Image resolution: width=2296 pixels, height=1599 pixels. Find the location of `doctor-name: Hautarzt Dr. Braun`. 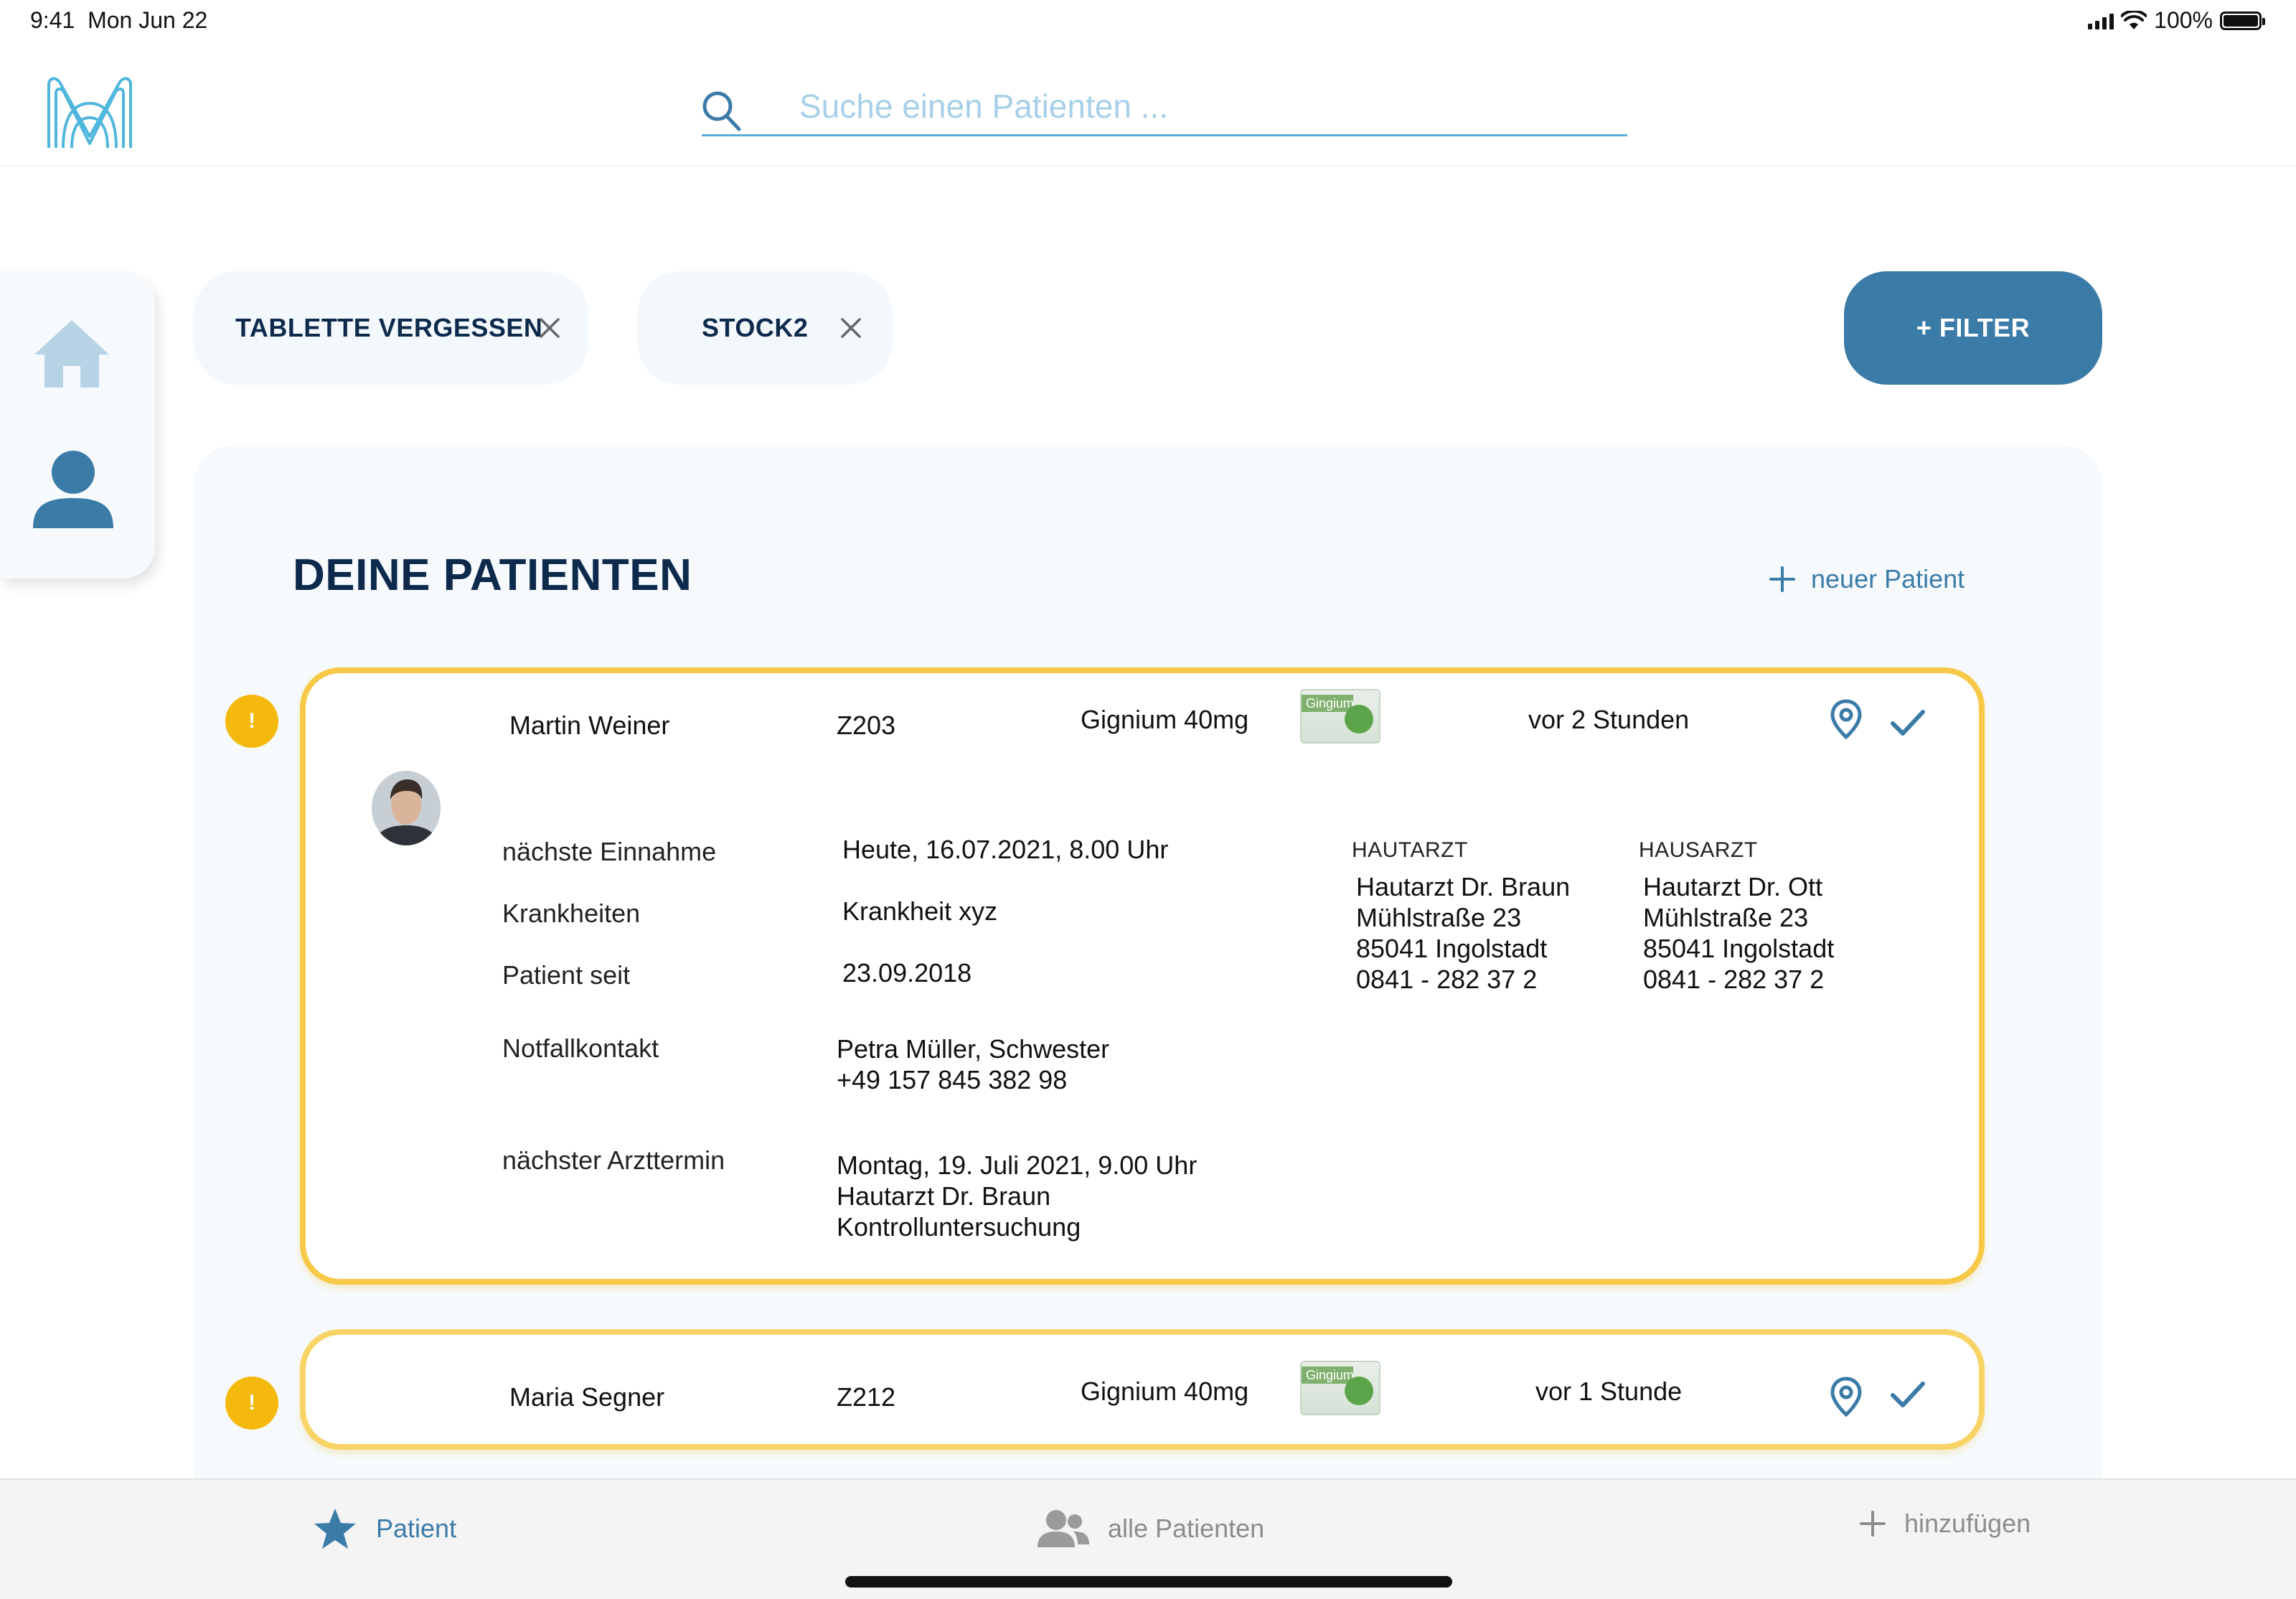

doctor-name: Hautarzt Dr. Braun is located at coordinates (1464, 886).